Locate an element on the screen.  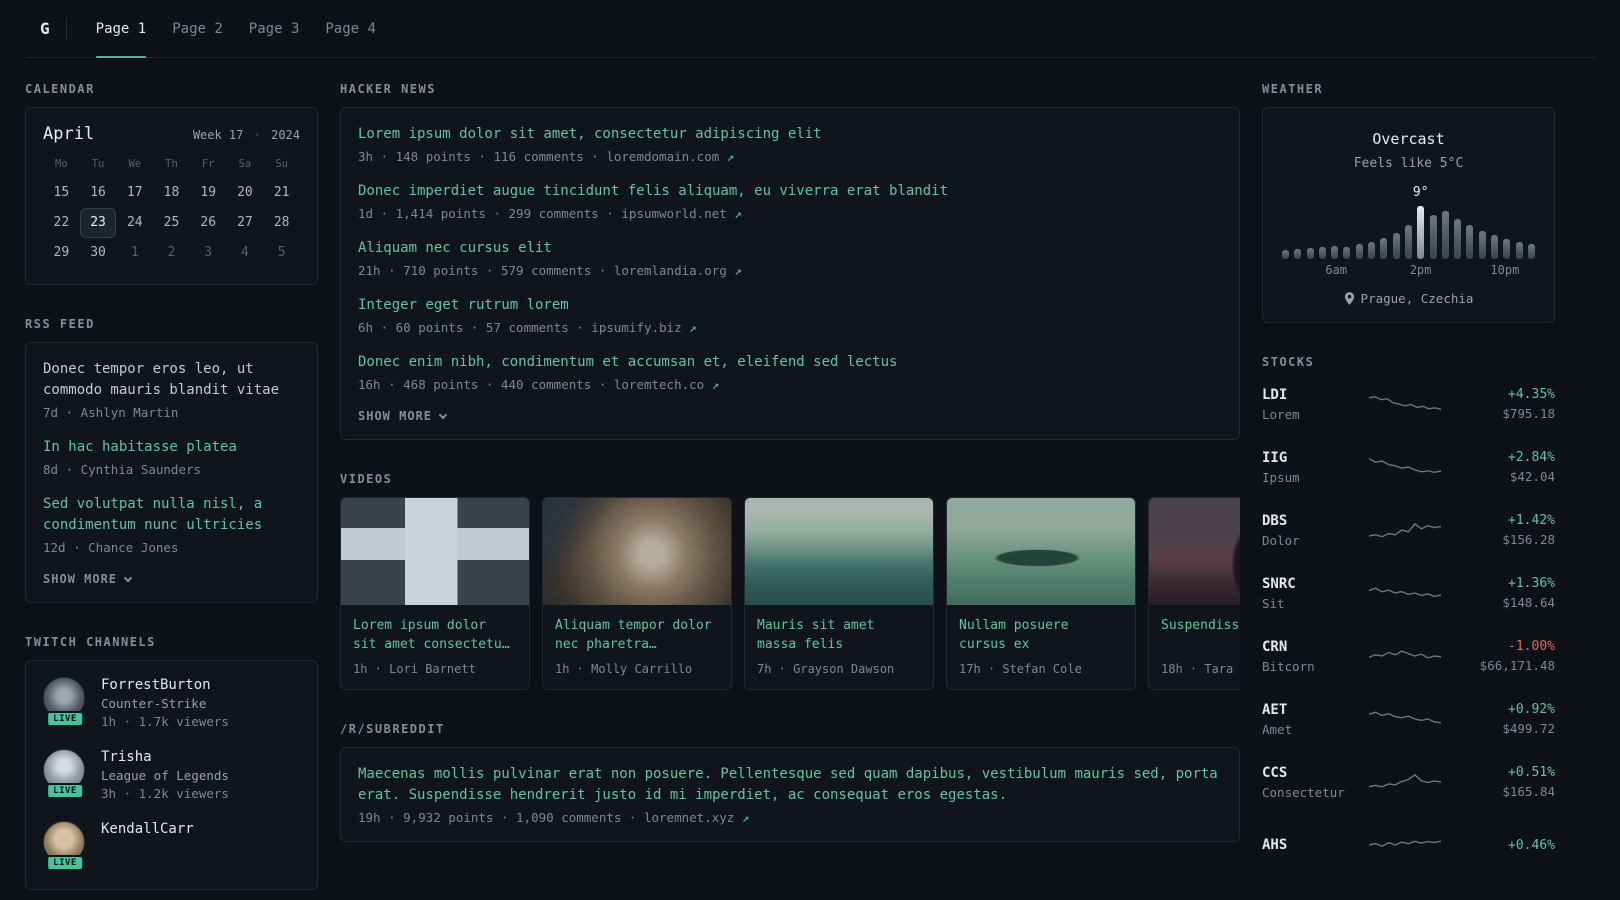
tab-page-1: Page 1 is located at coordinates (121, 29).